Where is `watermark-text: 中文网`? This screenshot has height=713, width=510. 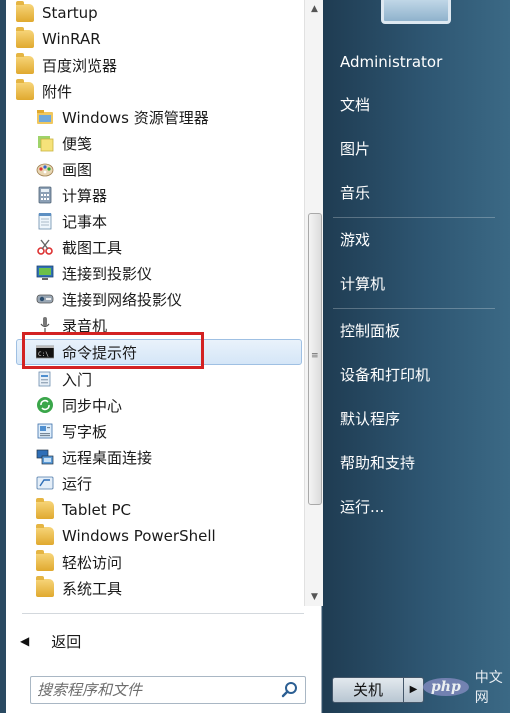 watermark-text: 中文网 is located at coordinates (488, 688).